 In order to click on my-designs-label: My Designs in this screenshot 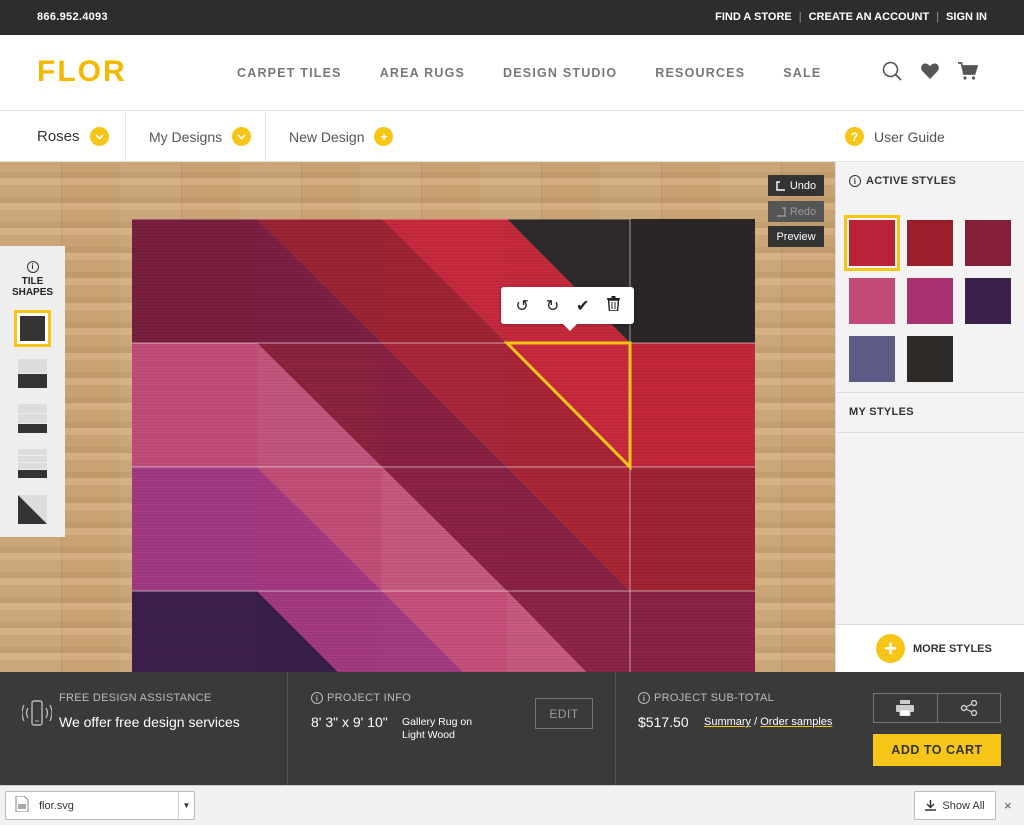, I will do `click(186, 136)`.